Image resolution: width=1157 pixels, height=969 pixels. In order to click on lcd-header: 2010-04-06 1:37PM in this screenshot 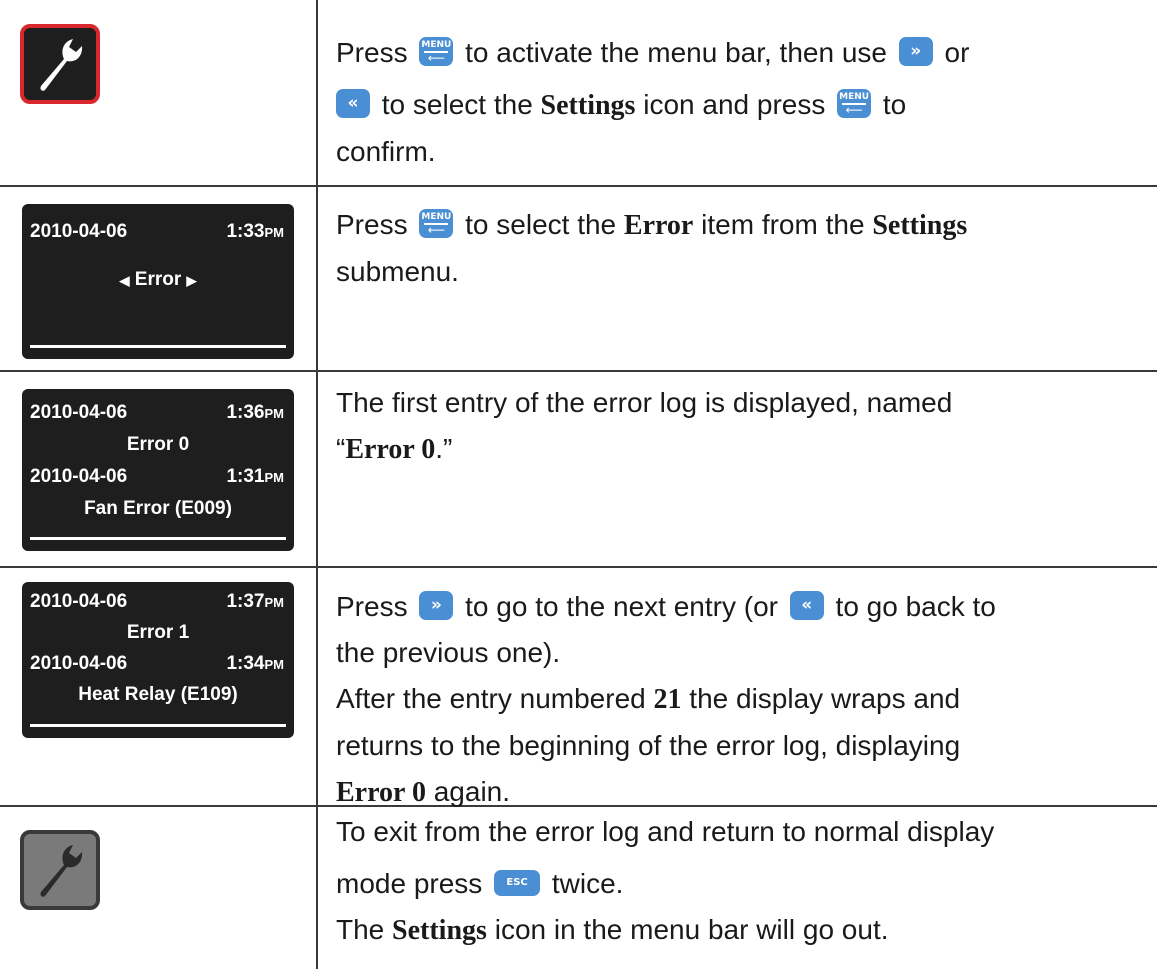, I will do `click(158, 602)`.